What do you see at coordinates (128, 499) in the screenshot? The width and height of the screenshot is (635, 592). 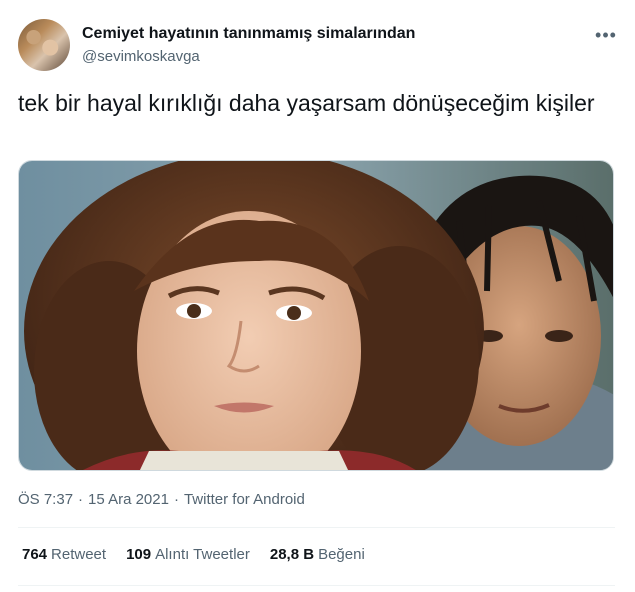 I see `tweet-date: 15 Ara 2021` at bounding box center [128, 499].